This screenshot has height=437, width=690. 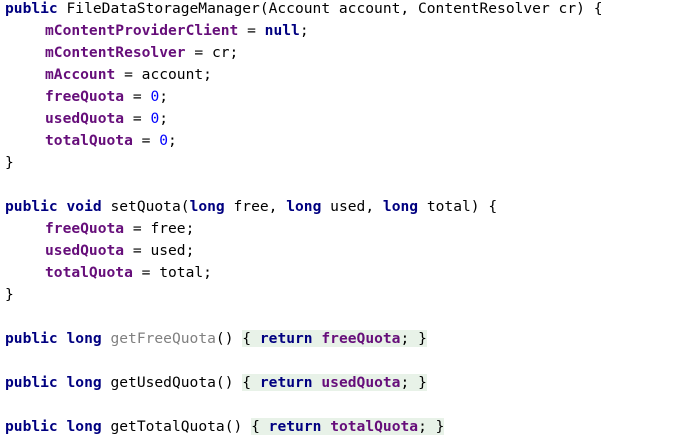 What do you see at coordinates (163, 382) in the screenshot?
I see `method-name: getUsedQuota` at bounding box center [163, 382].